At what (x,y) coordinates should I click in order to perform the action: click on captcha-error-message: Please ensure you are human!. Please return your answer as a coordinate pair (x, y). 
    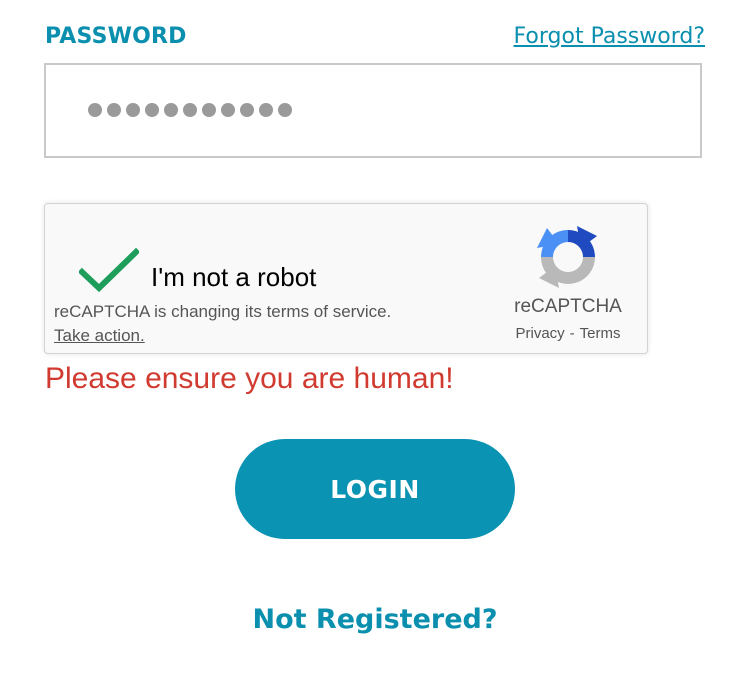
    Looking at the image, I should click on (249, 378).